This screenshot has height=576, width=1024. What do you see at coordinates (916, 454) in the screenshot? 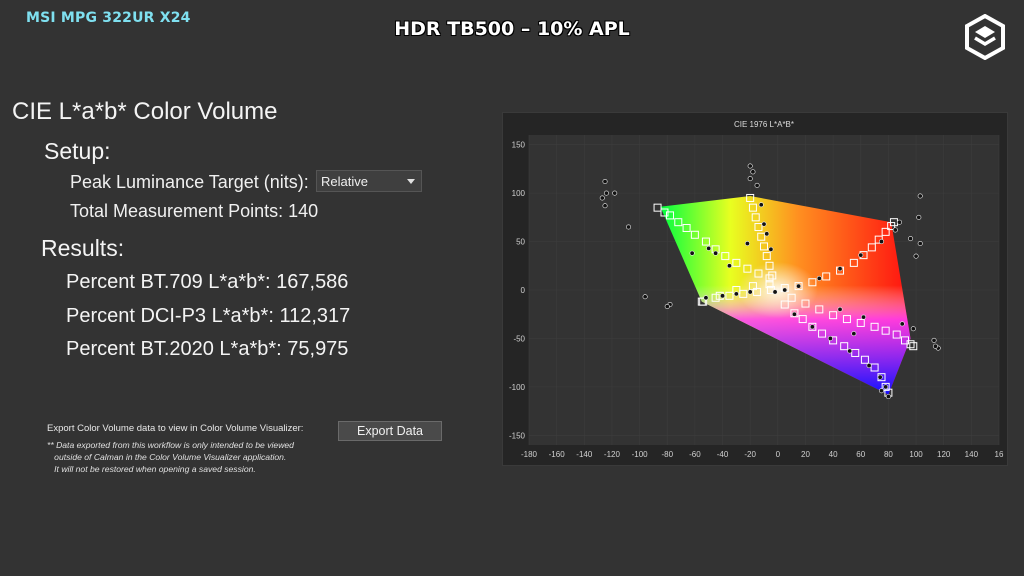
I see `x-tick-label: 100` at bounding box center [916, 454].